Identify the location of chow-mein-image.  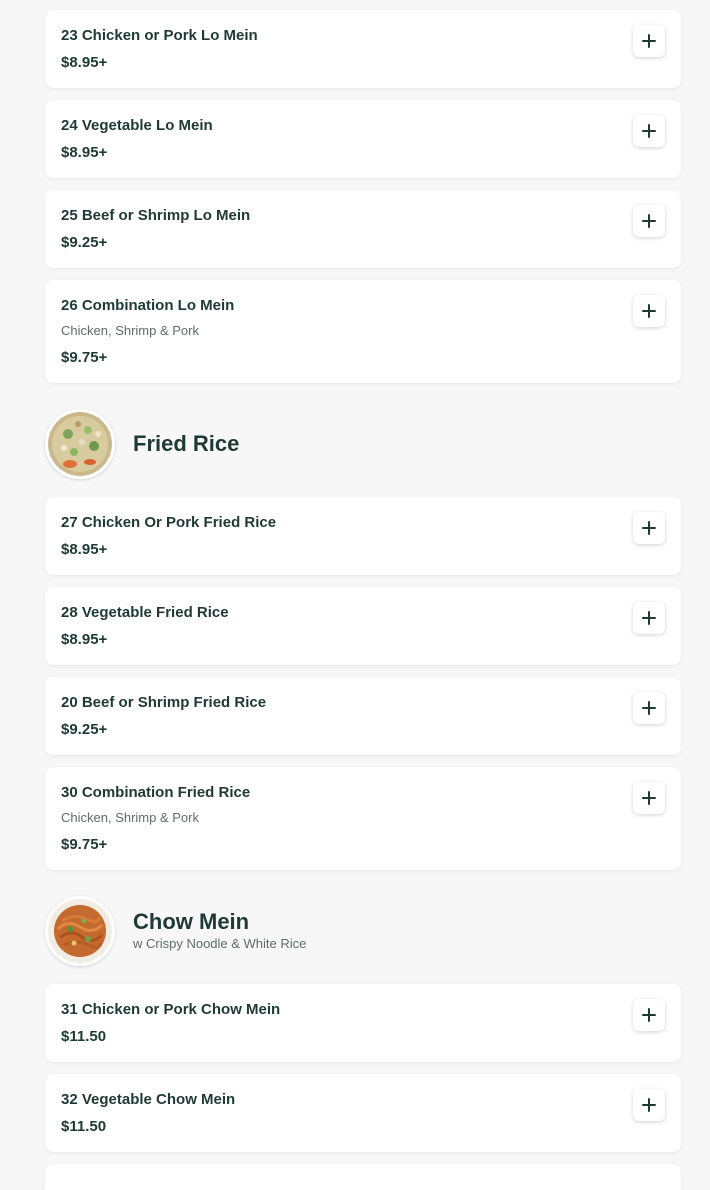
(80, 931).